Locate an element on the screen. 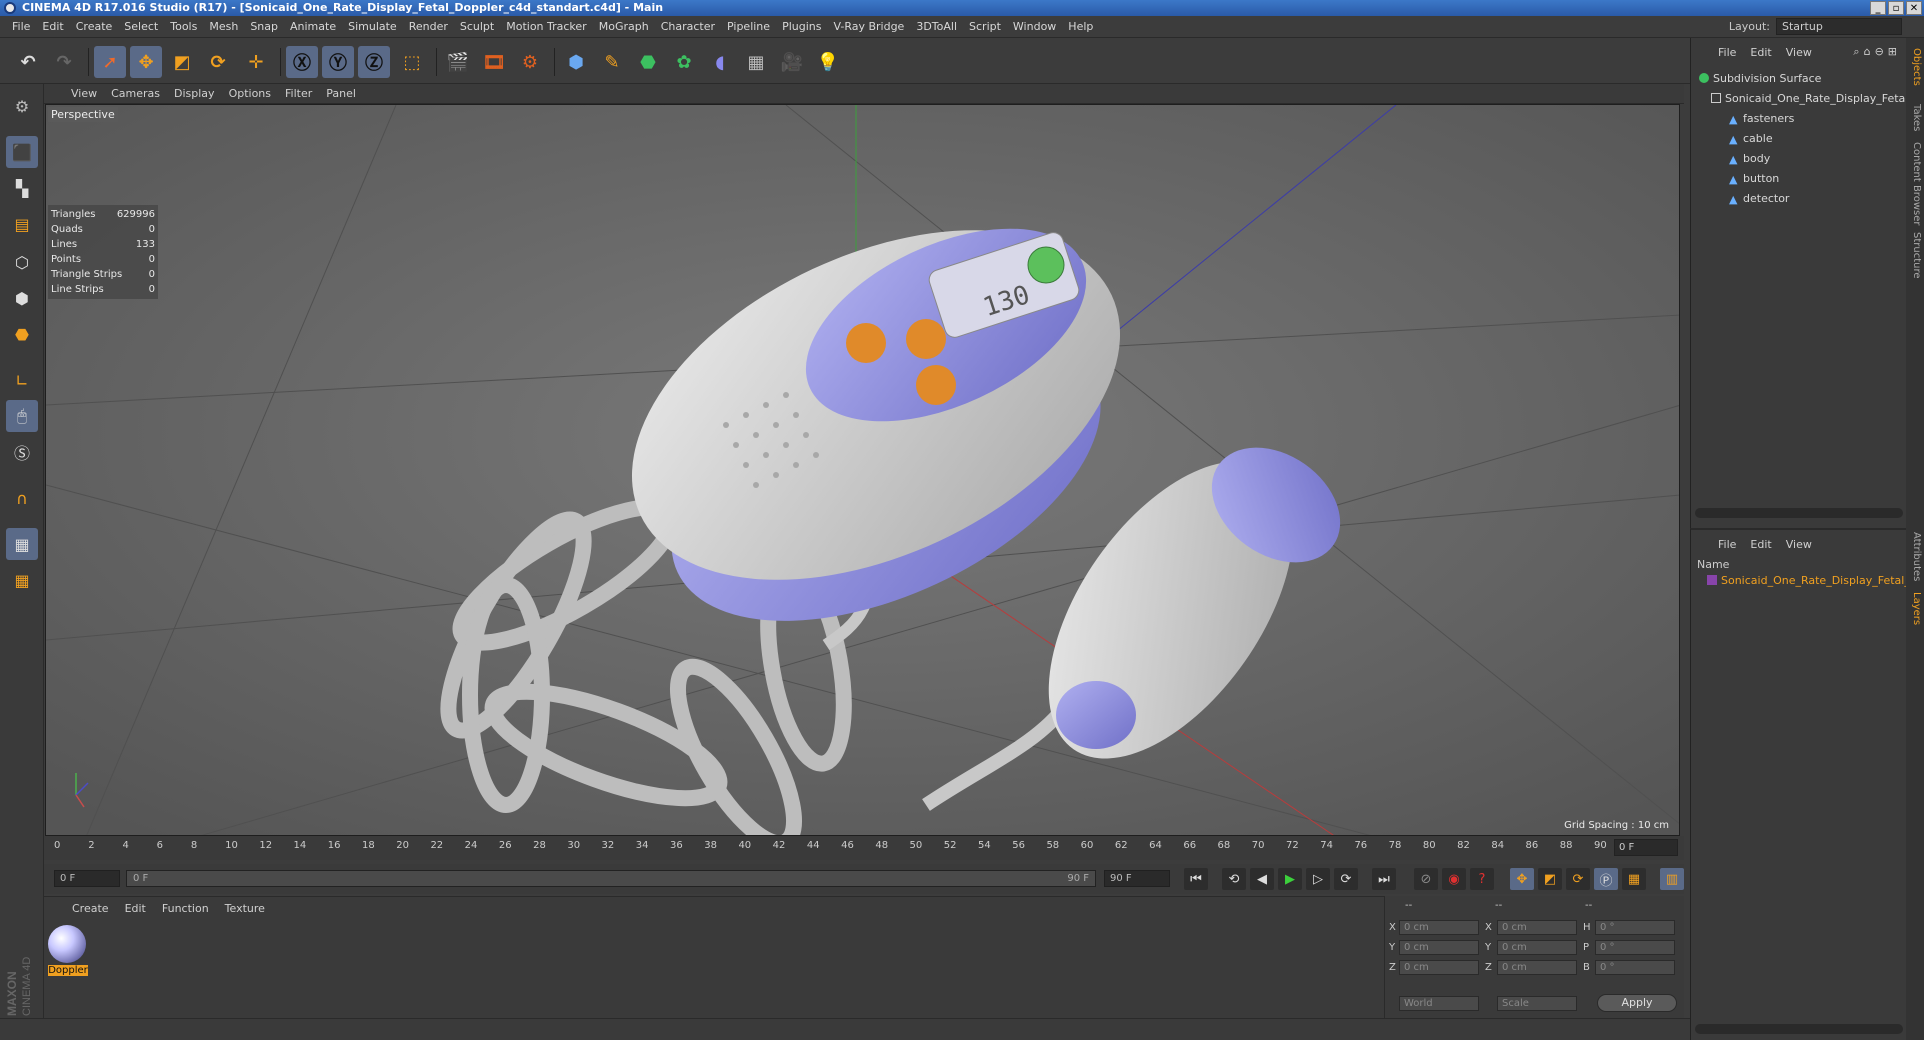 This screenshot has height=1040, width=1924. objects-menu-edit: Edit is located at coordinates (1760, 52).